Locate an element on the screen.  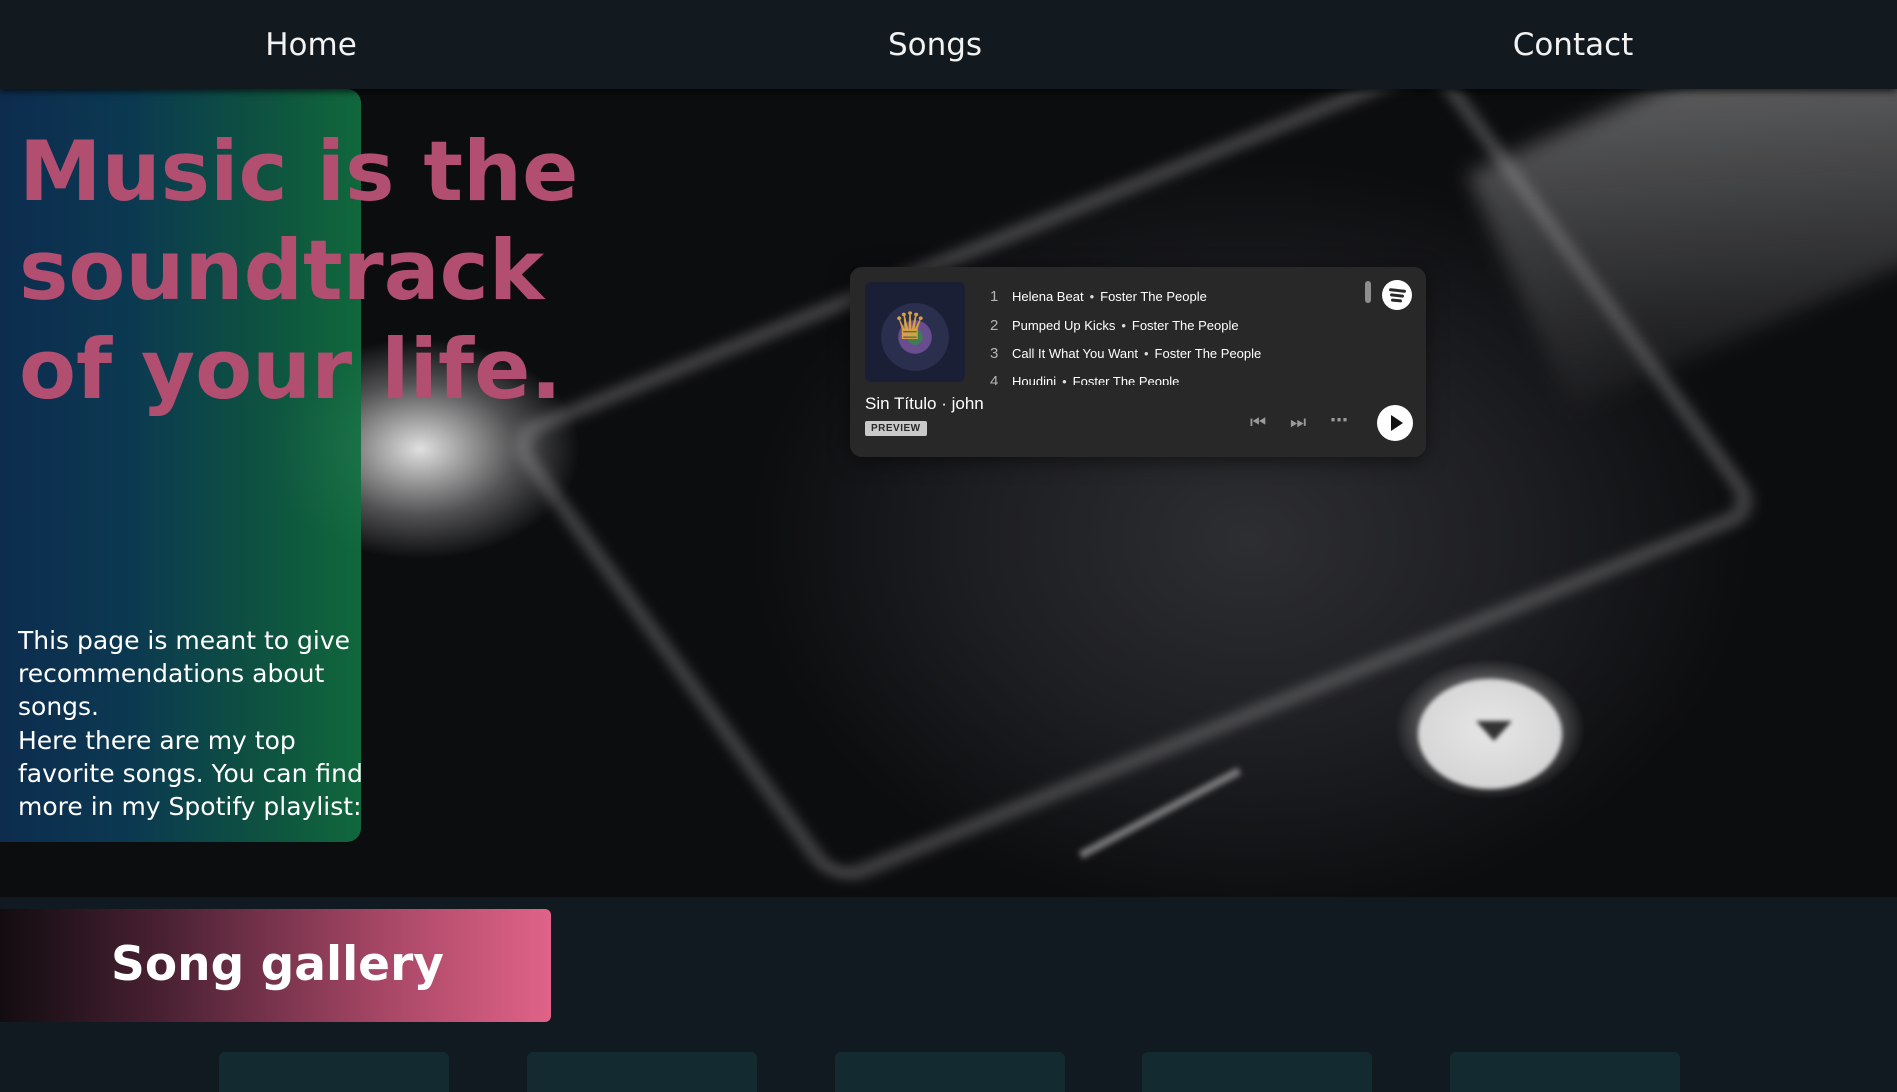
more-options-icon: ⋯ is located at coordinates (1339, 421).